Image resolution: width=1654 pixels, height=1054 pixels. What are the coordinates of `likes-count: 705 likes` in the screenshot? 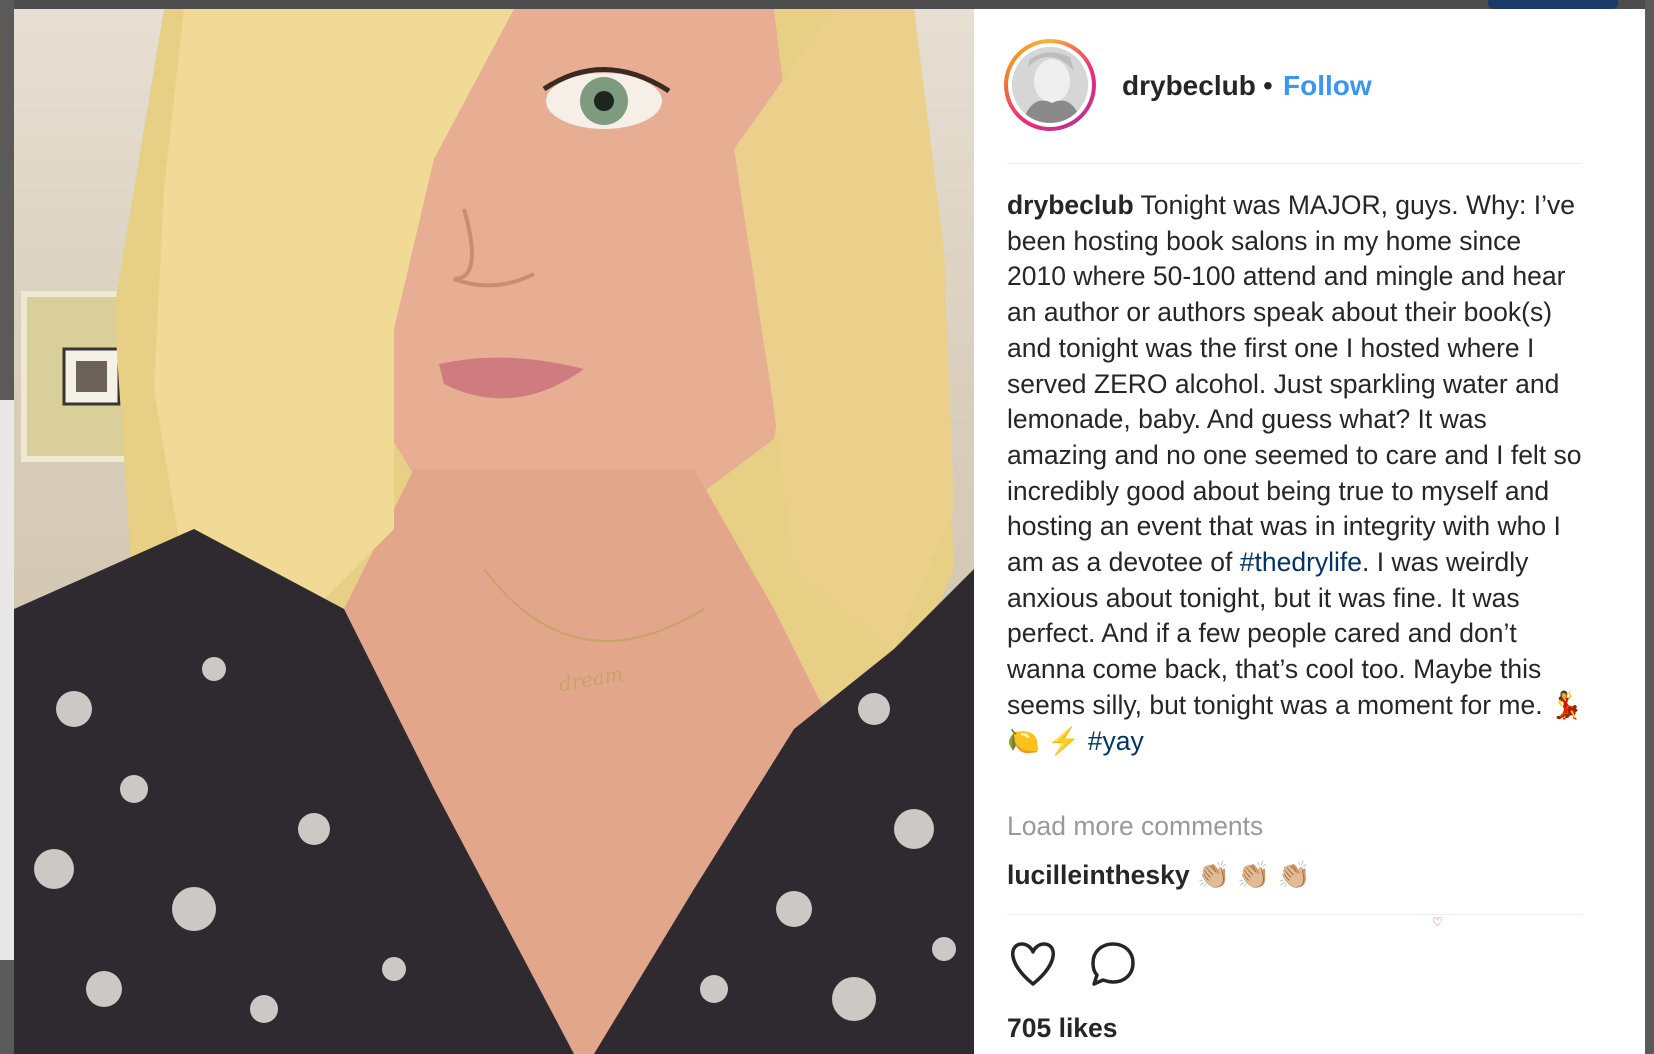 It's located at (1062, 1028).